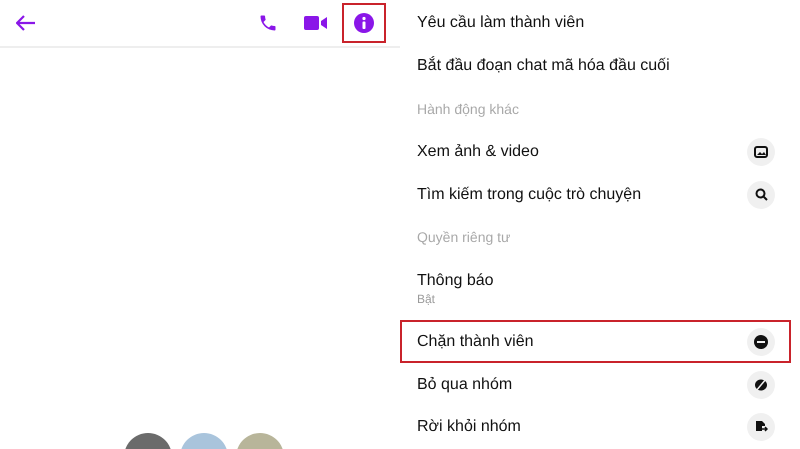 This screenshot has width=800, height=449. I want to click on back-icon, so click(26, 23).